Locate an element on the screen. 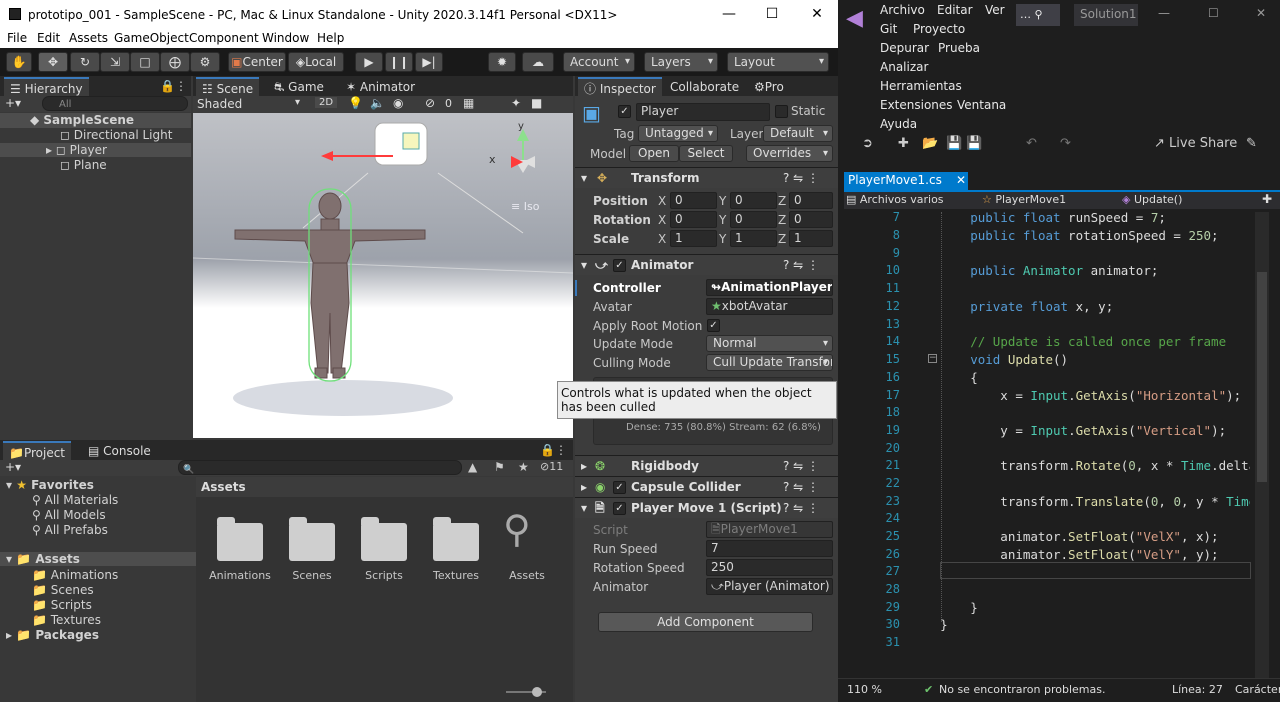  shading-mode-dropdown: Shaded is located at coordinates (219, 104).